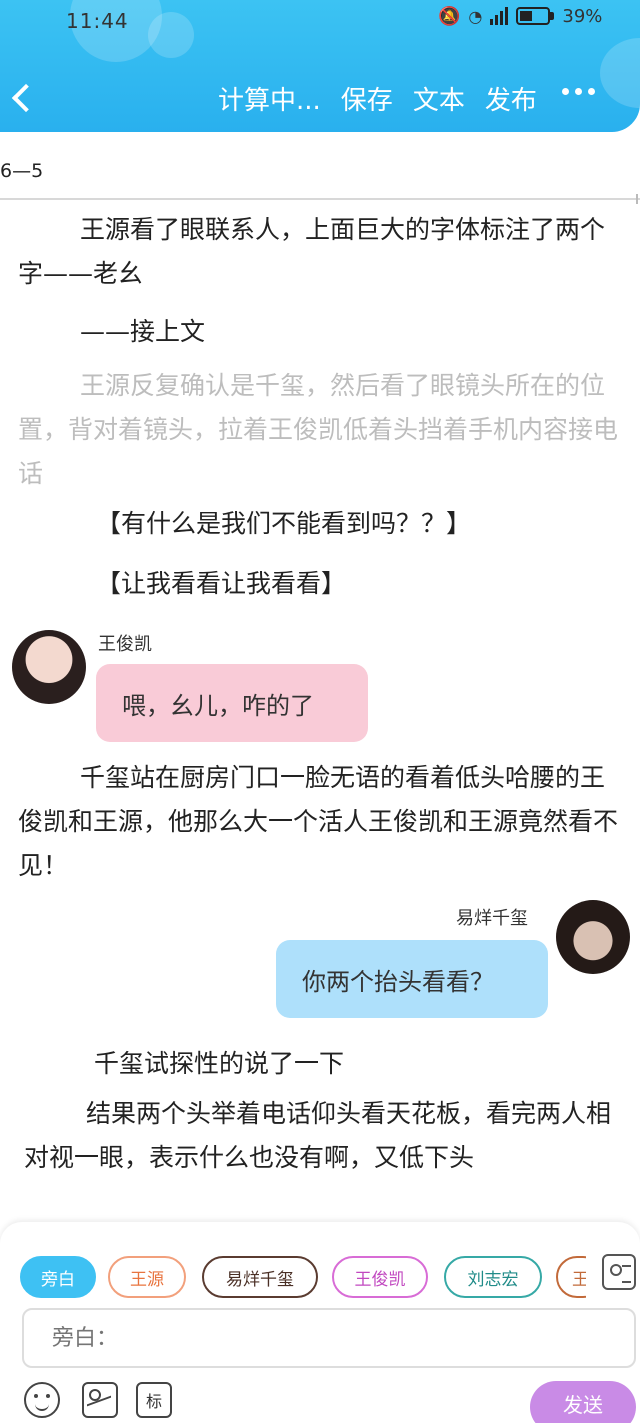  I want to click on role-chip: 王俊凯, so click(380, 1277).